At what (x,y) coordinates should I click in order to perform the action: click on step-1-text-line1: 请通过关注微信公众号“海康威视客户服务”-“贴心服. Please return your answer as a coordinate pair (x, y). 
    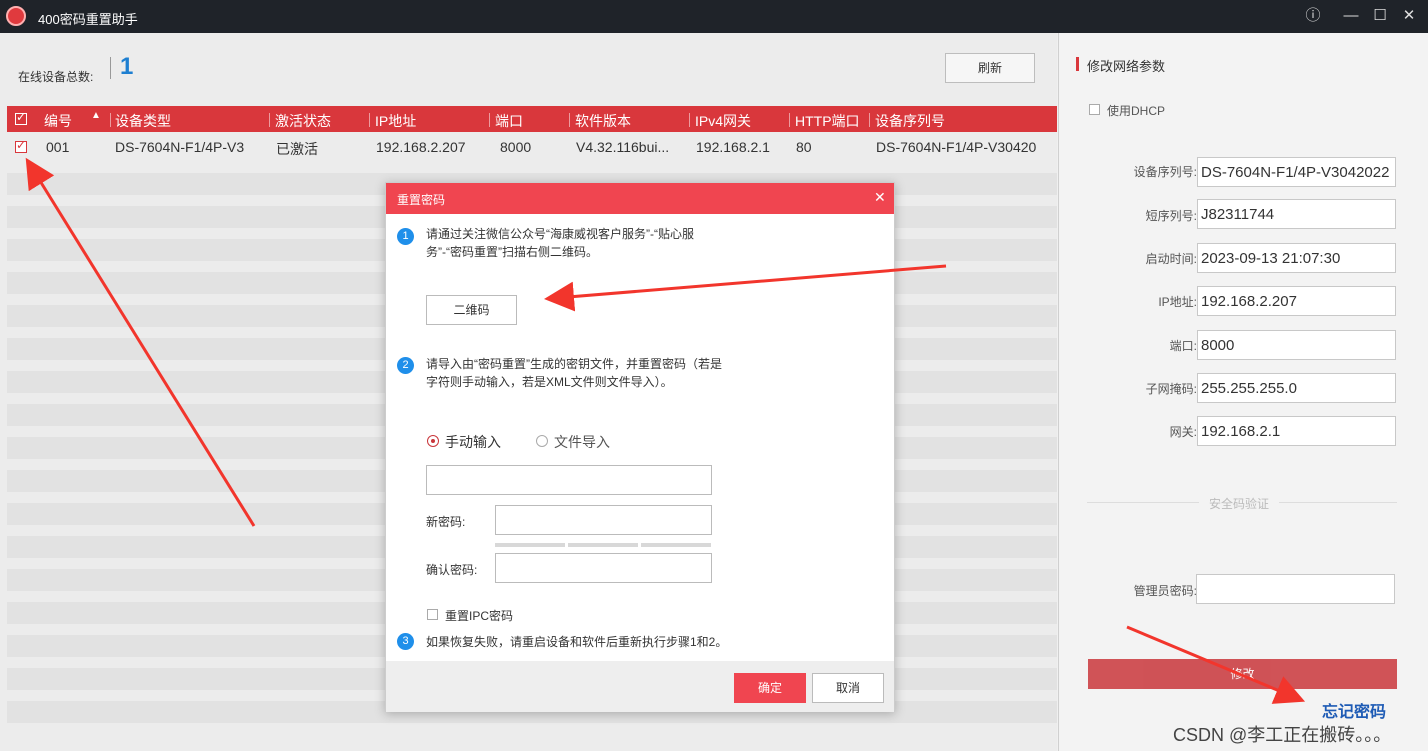
    Looking at the image, I should click on (560, 234).